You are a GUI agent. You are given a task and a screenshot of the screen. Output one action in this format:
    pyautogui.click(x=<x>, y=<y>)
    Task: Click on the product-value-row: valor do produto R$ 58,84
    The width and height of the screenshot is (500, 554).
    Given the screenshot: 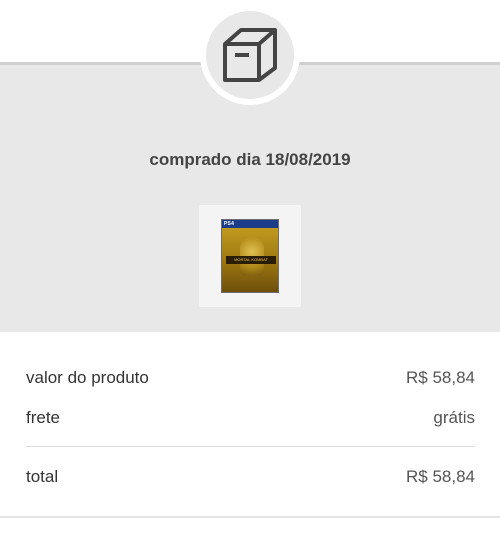 What is the action you would take?
    pyautogui.click(x=250, y=378)
    